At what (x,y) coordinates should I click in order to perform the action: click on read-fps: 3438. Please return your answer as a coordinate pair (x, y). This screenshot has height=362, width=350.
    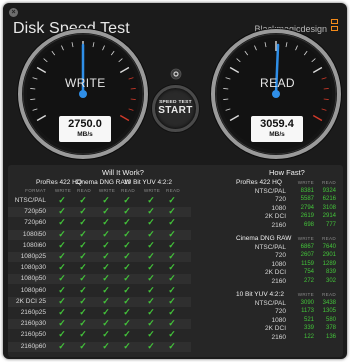
    Looking at the image, I should click on (329, 303).